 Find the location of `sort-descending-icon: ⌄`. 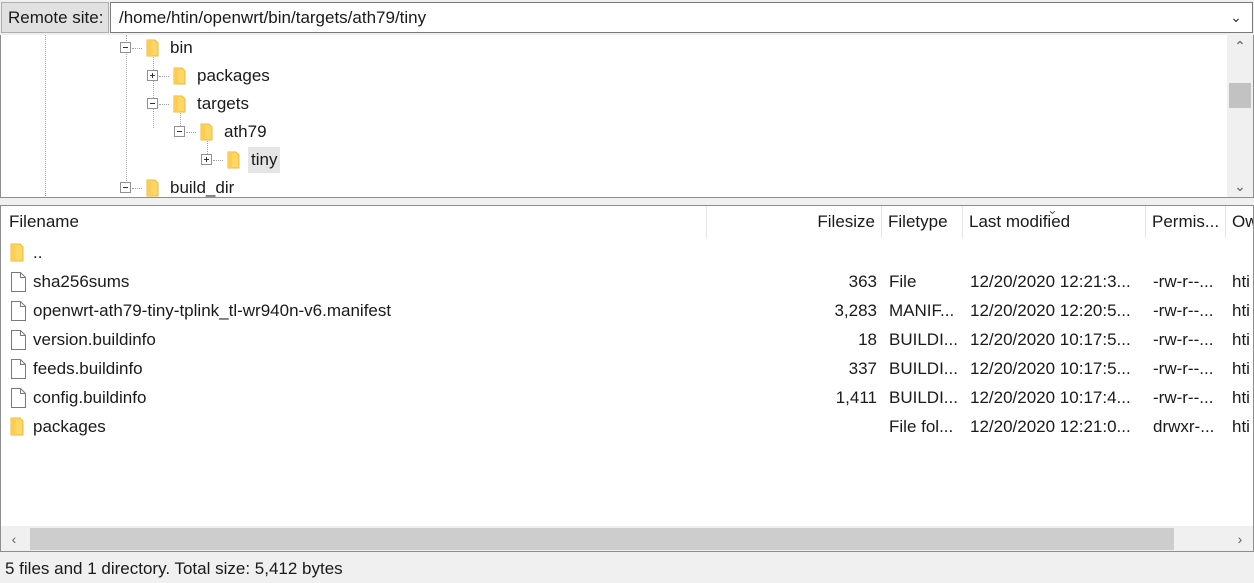

sort-descending-icon: ⌄ is located at coordinates (1052, 211).